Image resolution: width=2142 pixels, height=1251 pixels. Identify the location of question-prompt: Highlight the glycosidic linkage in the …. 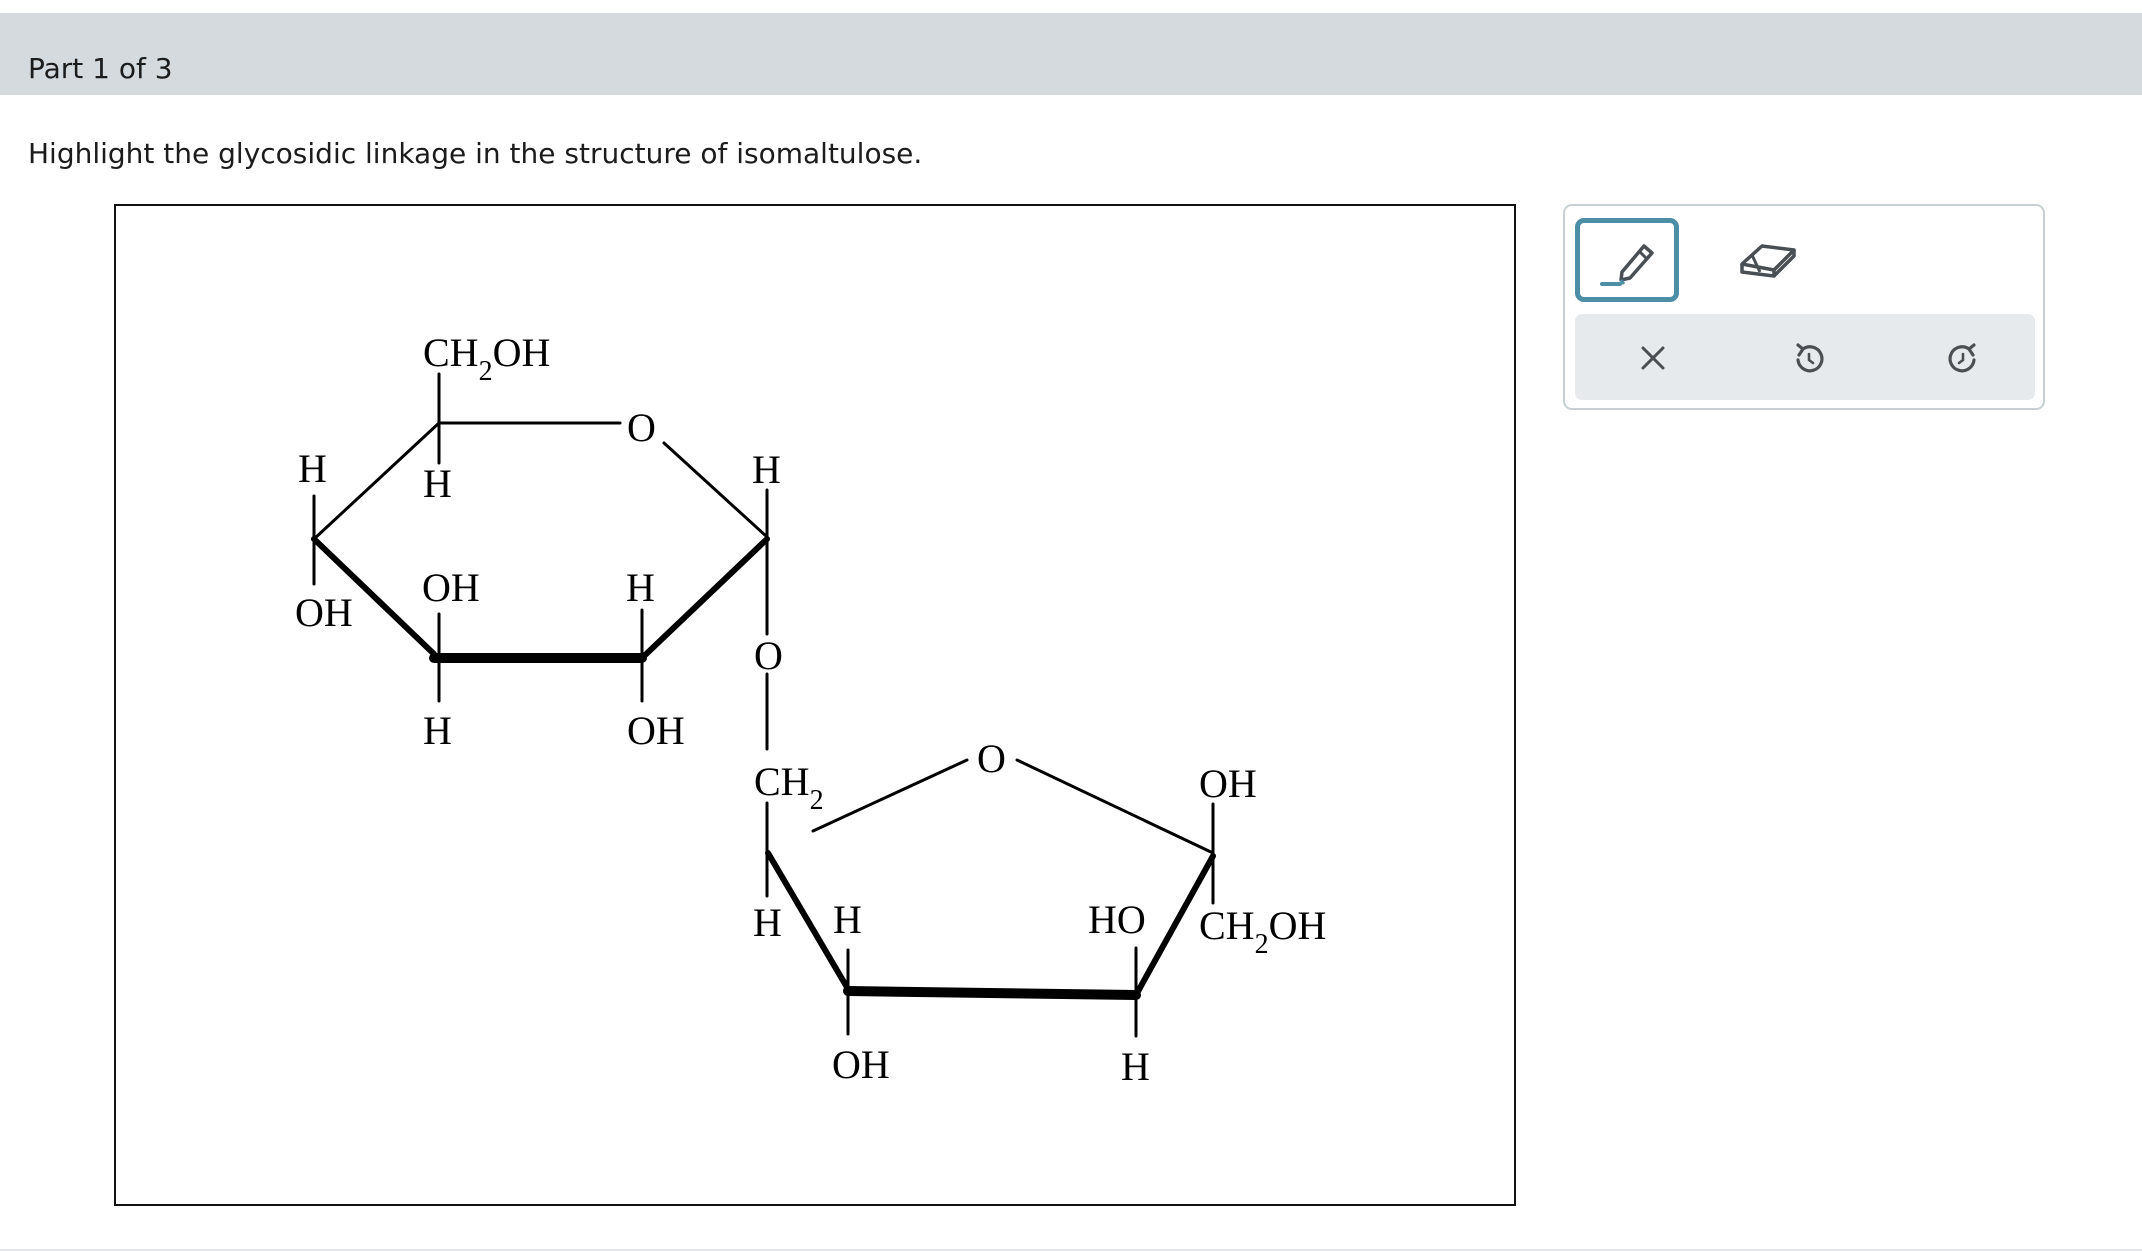
(475, 153).